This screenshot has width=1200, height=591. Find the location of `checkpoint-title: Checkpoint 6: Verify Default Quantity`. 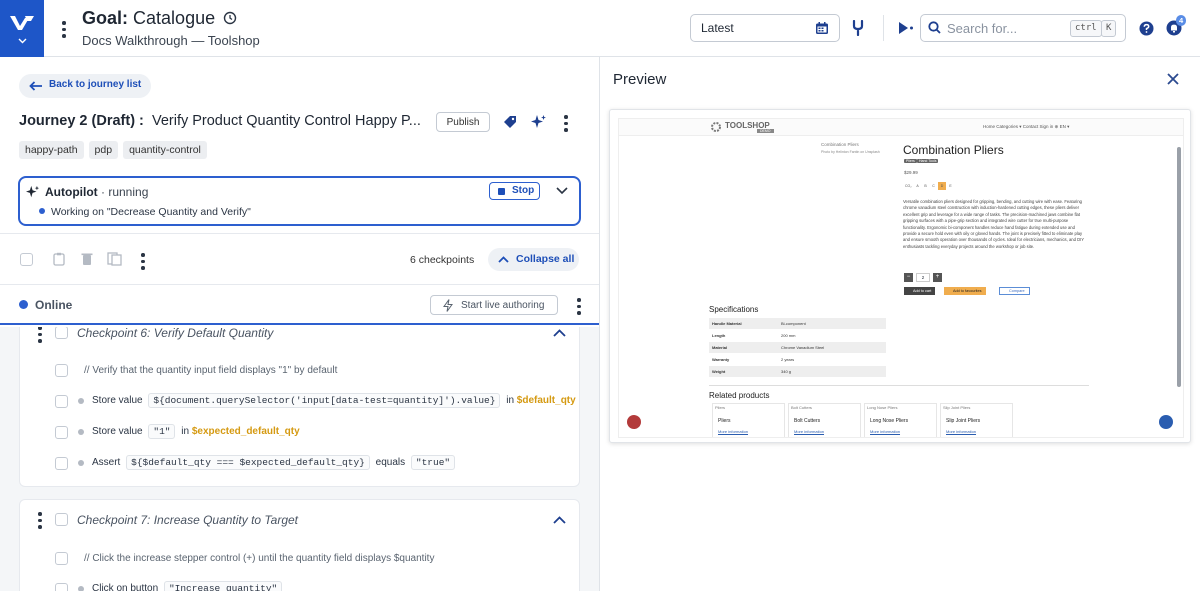

checkpoint-title: Checkpoint 6: Verify Default Quantity is located at coordinates (175, 333).